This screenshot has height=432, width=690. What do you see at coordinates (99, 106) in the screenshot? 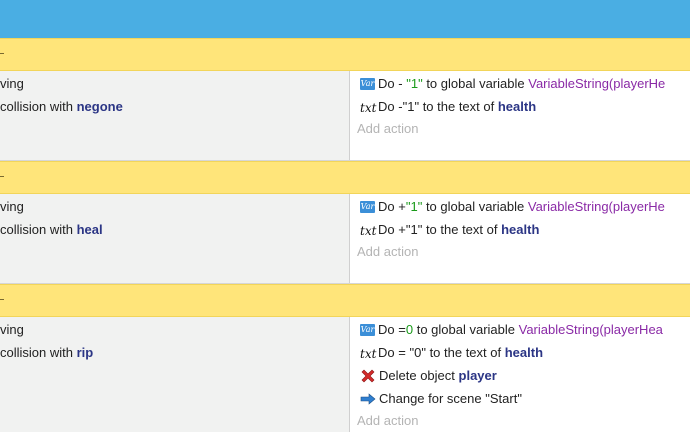
I see `collision-object: negone` at bounding box center [99, 106].